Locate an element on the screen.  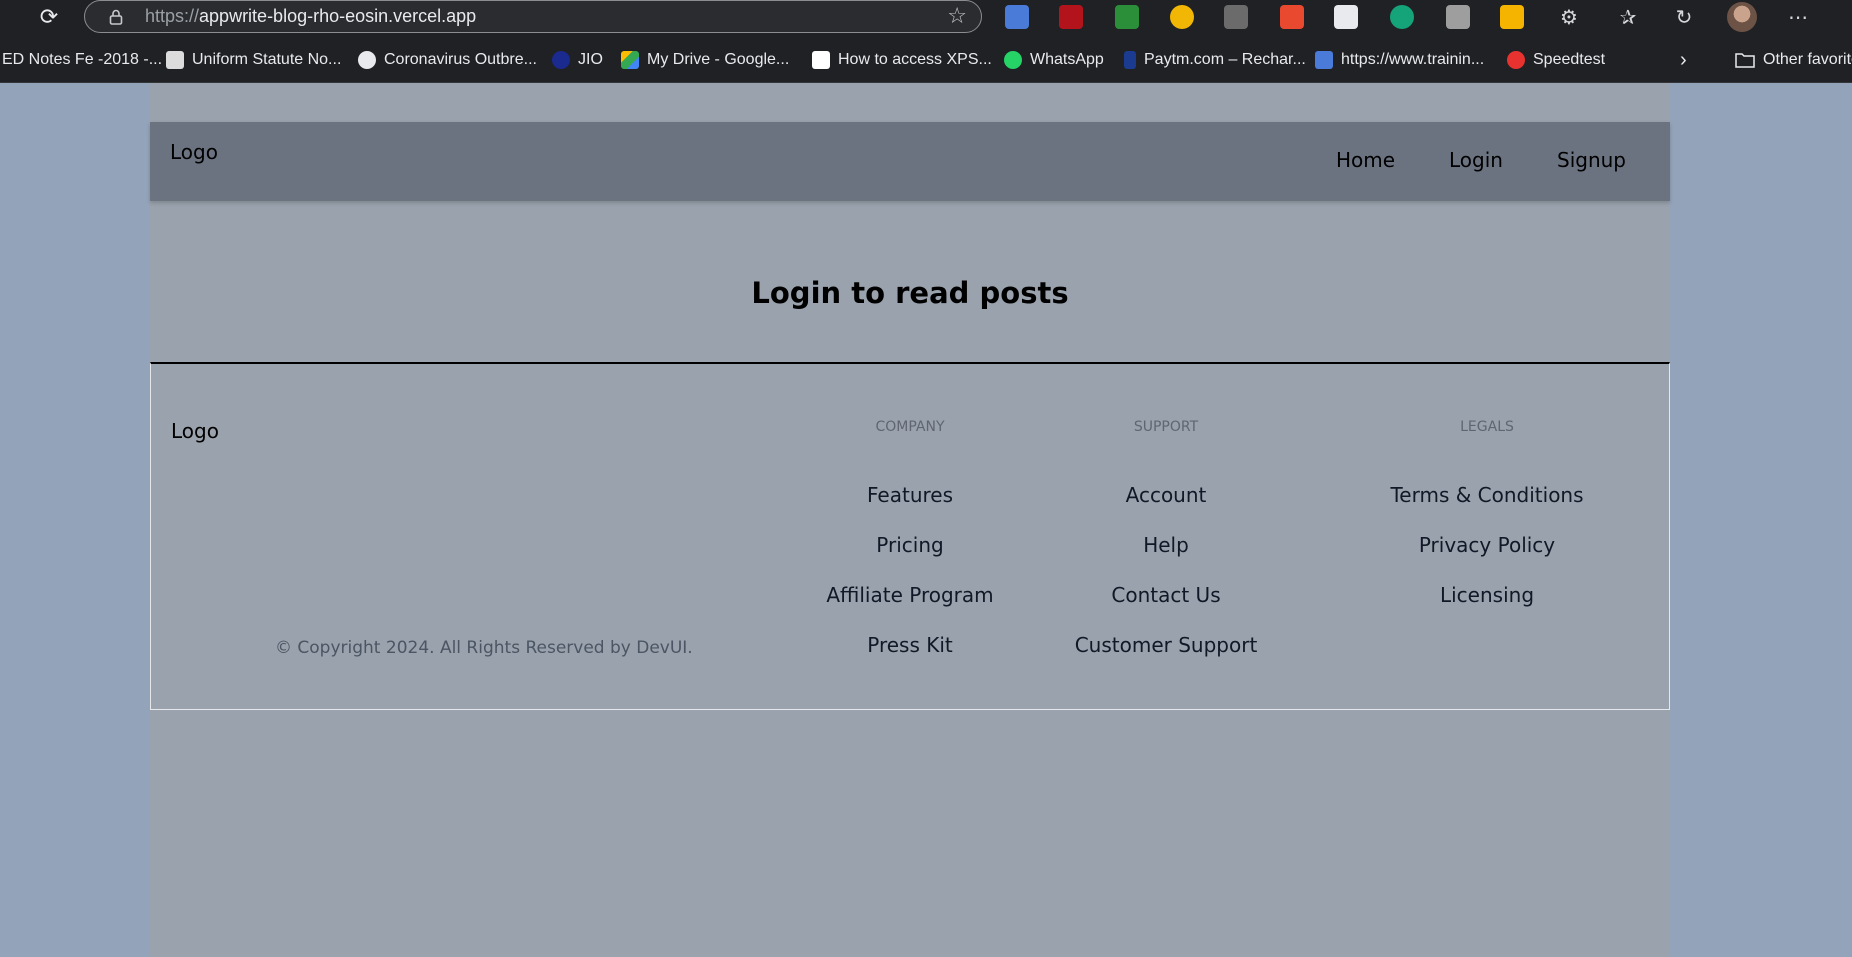
chevron-right-icon: › is located at coordinates (1683, 60).